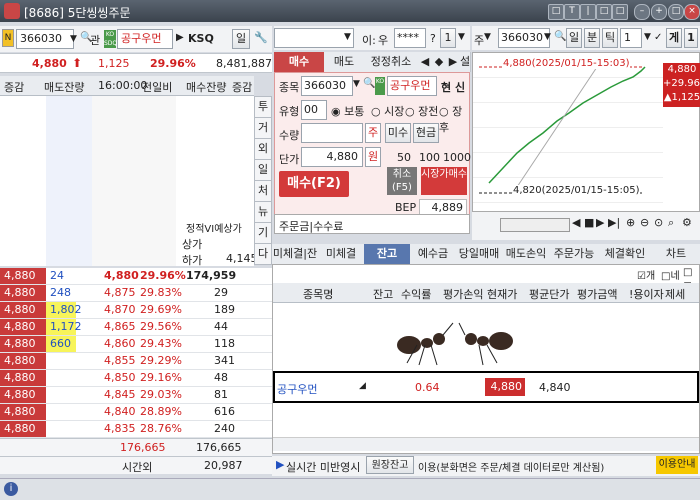 The height and width of the screenshot is (500, 700). Describe the element at coordinates (136, 429) in the screenshot. I see `table-row: 4,880 4,835 28.76% 240` at that location.